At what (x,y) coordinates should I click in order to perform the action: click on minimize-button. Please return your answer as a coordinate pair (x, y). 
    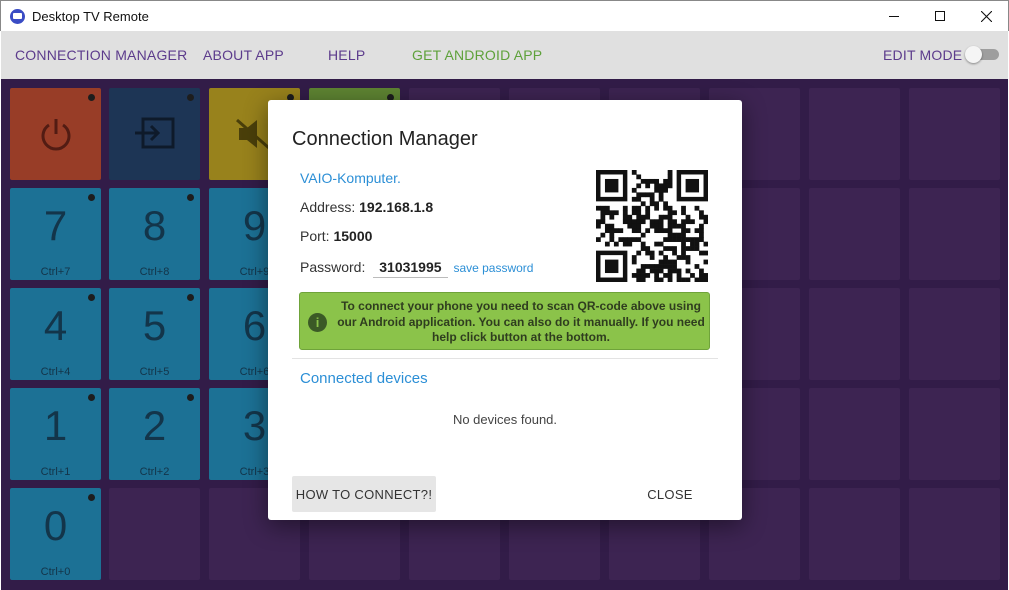
    Looking at the image, I should click on (894, 16).